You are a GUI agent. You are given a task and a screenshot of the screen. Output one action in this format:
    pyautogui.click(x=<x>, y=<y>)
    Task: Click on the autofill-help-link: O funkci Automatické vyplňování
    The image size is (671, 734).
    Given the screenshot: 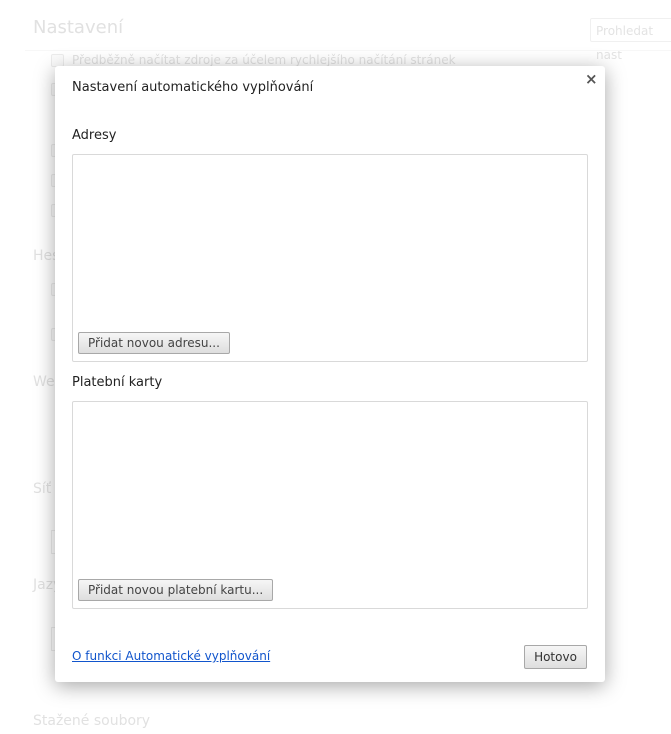 What is the action you would take?
    pyautogui.click(x=171, y=656)
    